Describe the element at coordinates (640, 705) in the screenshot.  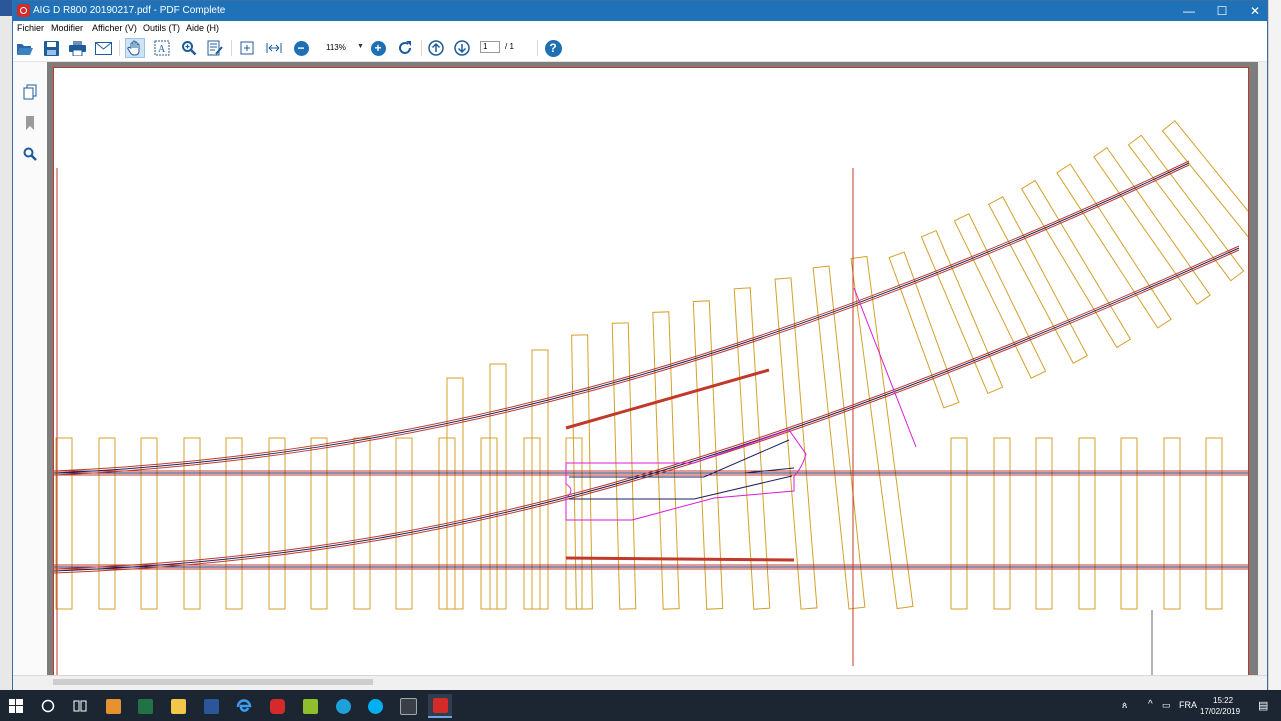
I see `taskbar: ጰ ^ ▭ FRA 15:22 17/02/2019 ▤` at that location.